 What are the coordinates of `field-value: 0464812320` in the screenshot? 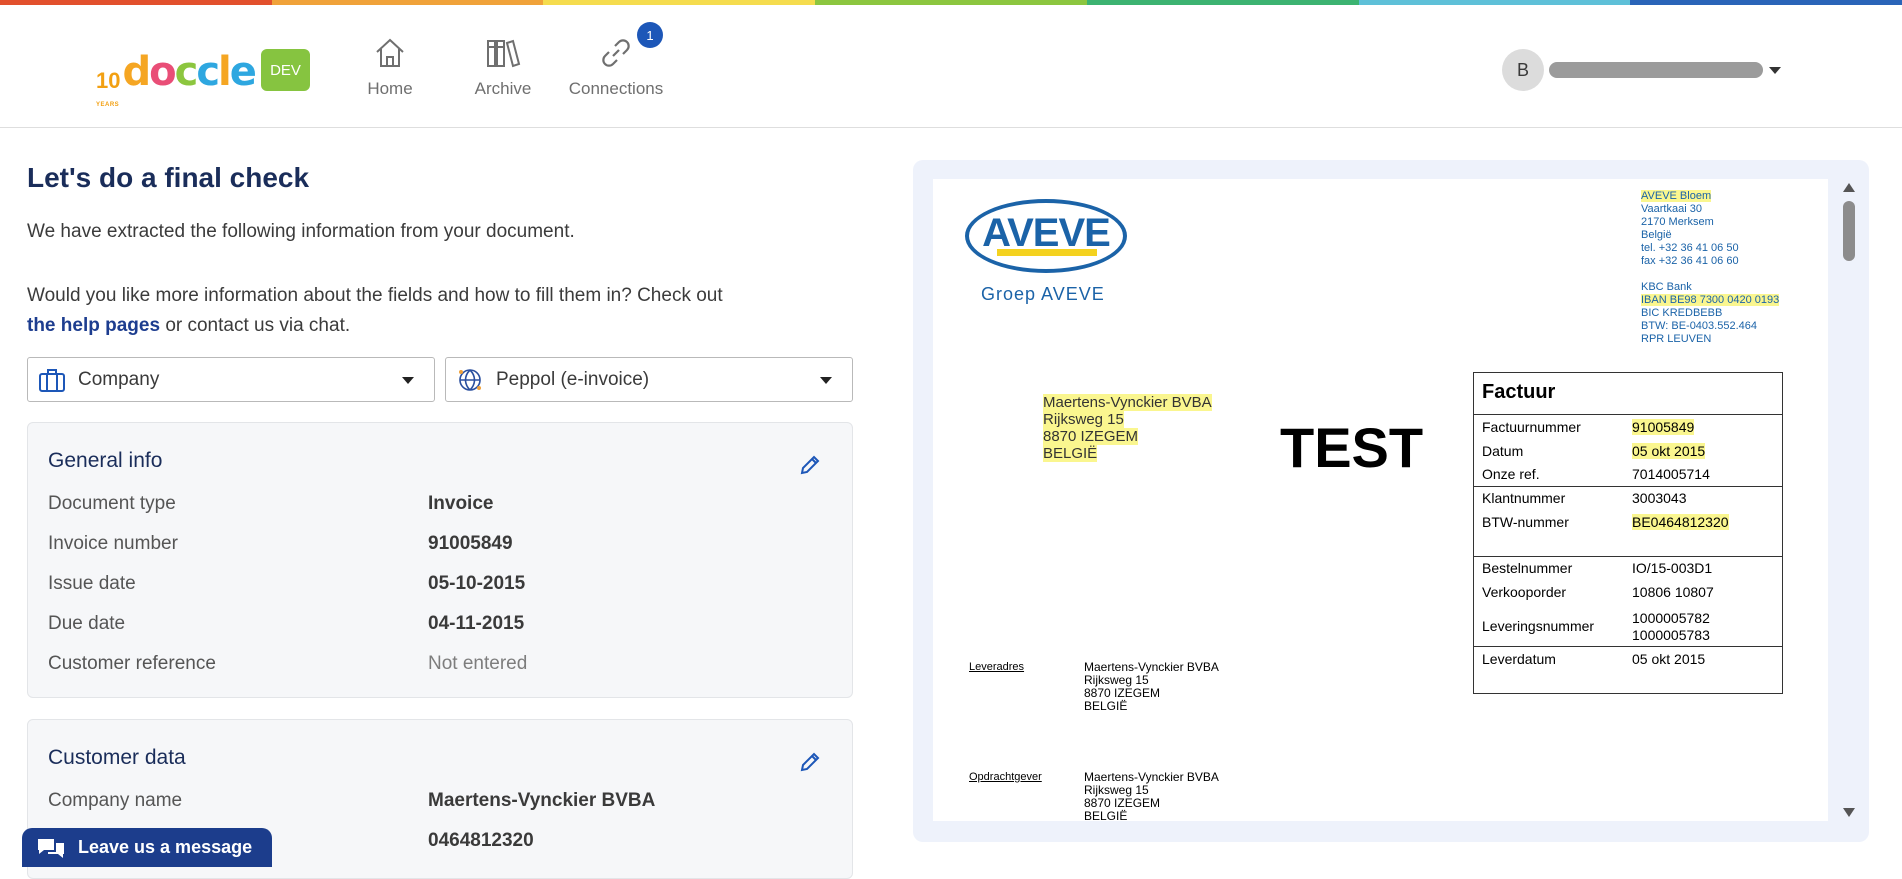 It's located at (481, 840).